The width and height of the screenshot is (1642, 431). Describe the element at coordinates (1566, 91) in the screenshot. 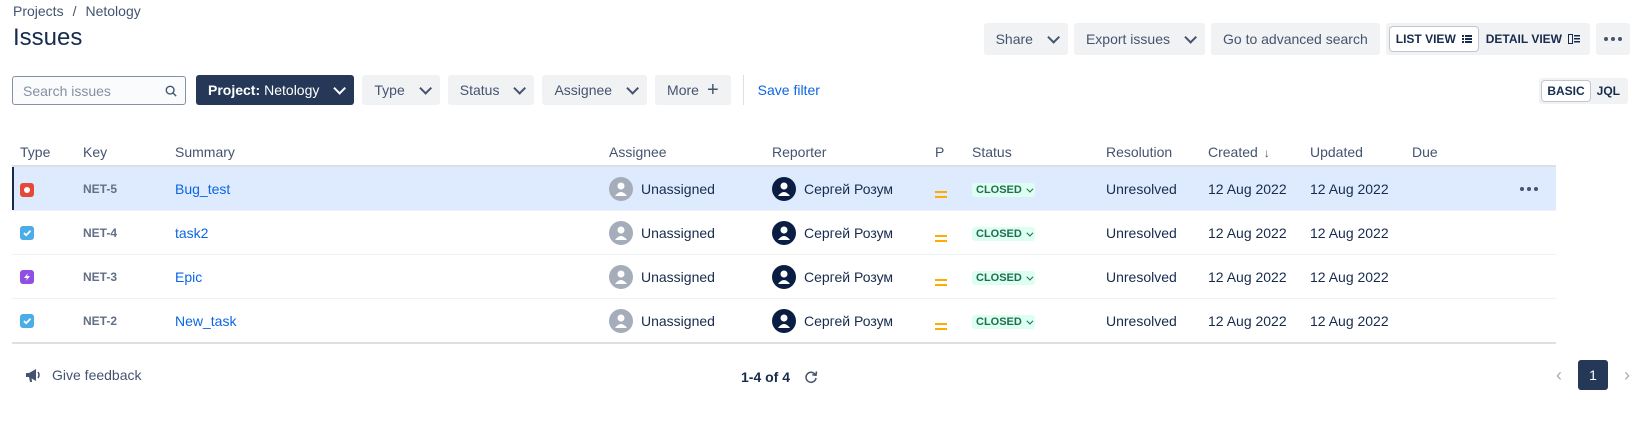

I see `basic-mode-button: BASIC` at that location.